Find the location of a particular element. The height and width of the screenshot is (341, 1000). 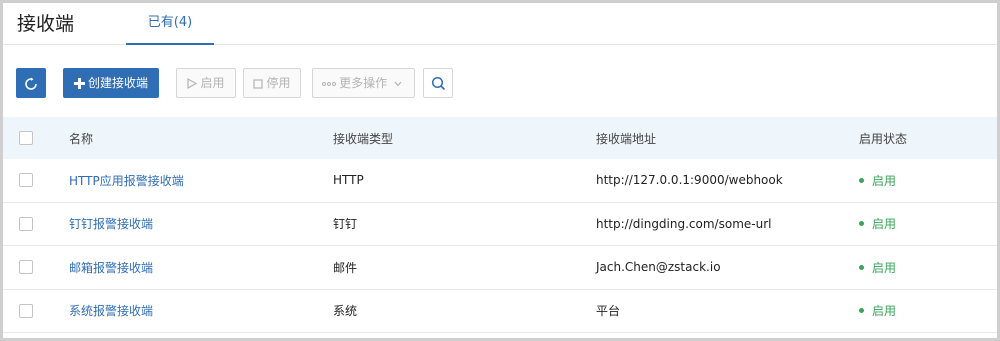

enable-button: 启用 is located at coordinates (206, 83).